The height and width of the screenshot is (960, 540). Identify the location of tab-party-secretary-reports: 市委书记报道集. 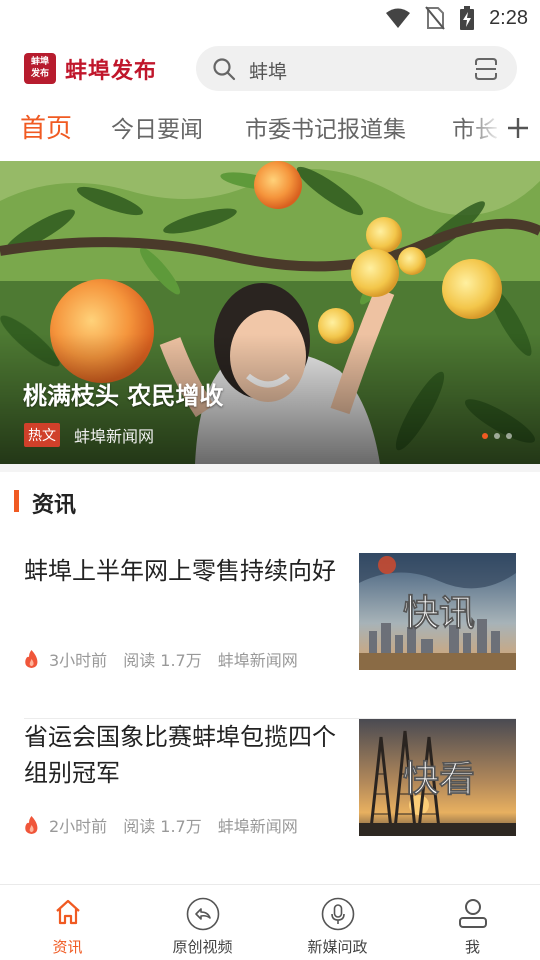
(325, 127).